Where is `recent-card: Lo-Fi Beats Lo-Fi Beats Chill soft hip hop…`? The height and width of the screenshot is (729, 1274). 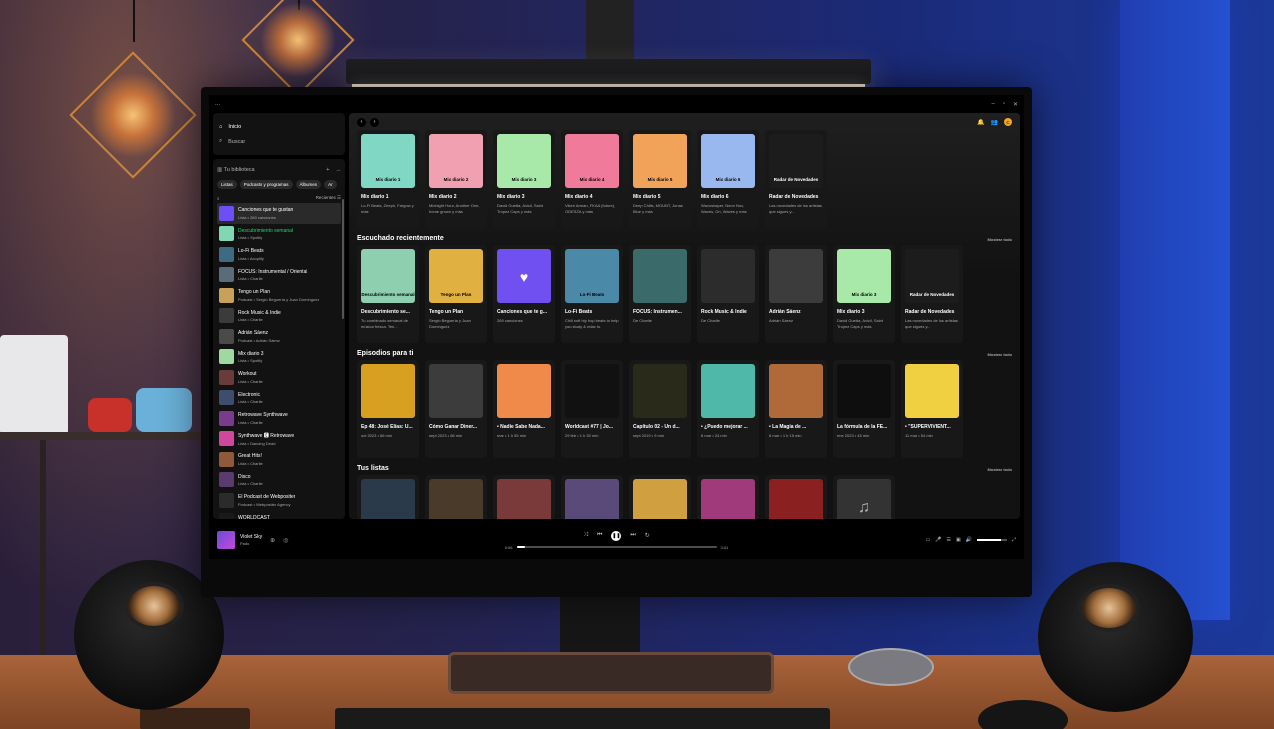 recent-card: Lo-Fi Beats Lo-Fi Beats Chill soft hip hop… is located at coordinates (592, 294).